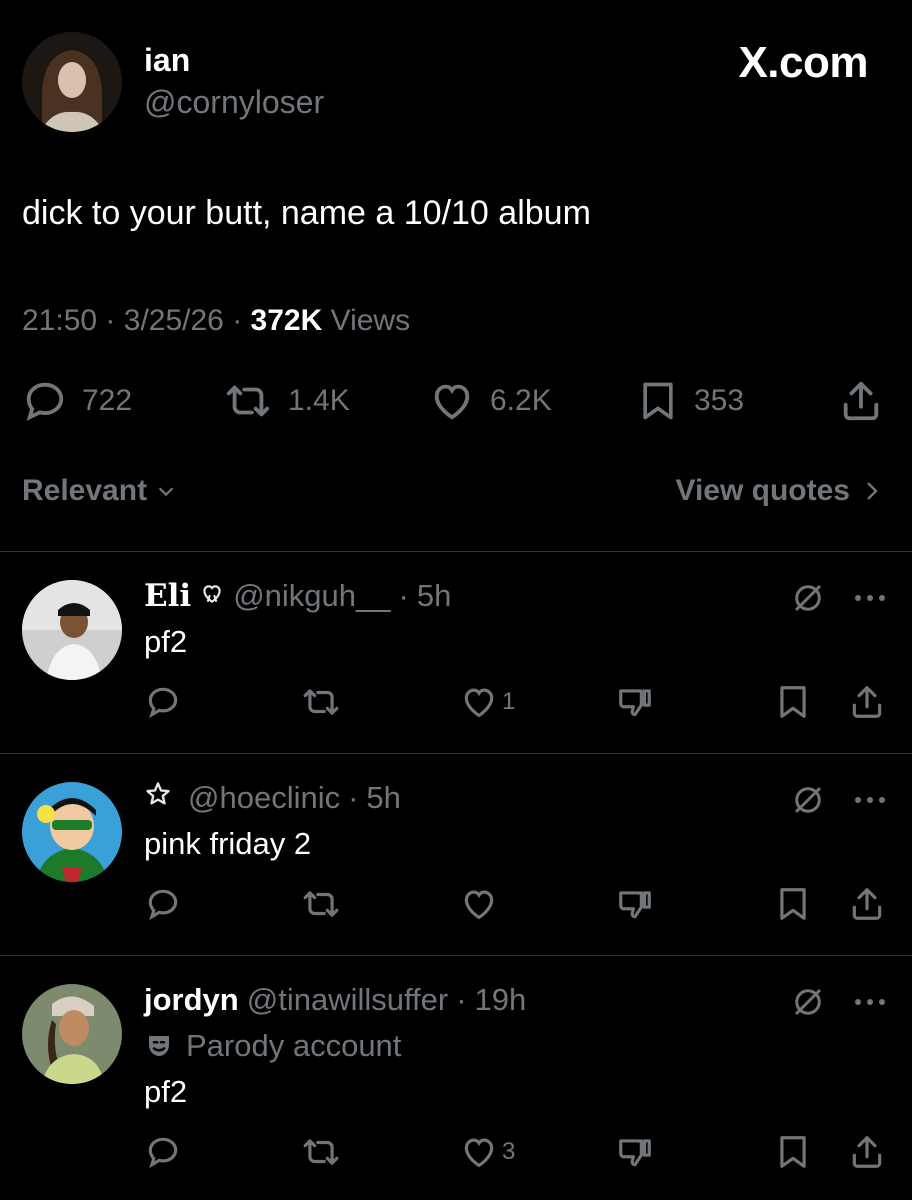 The width and height of the screenshot is (912, 1200). Describe the element at coordinates (286, 320) in the screenshot. I see `views-count: 372K` at that location.